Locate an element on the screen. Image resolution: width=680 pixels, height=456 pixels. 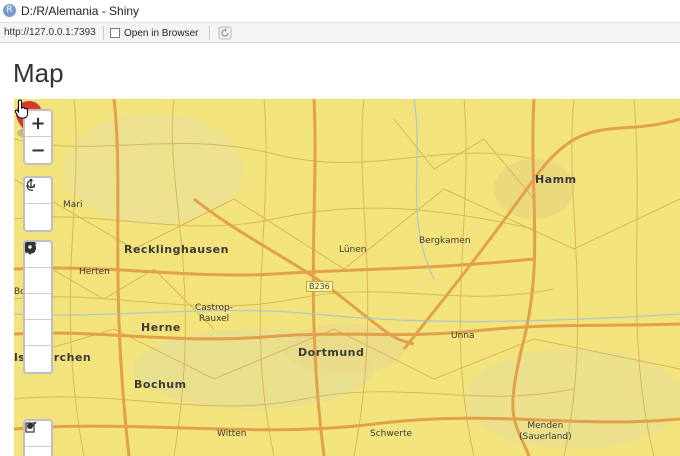
extra-tools-control is located at coordinates (38, 204).